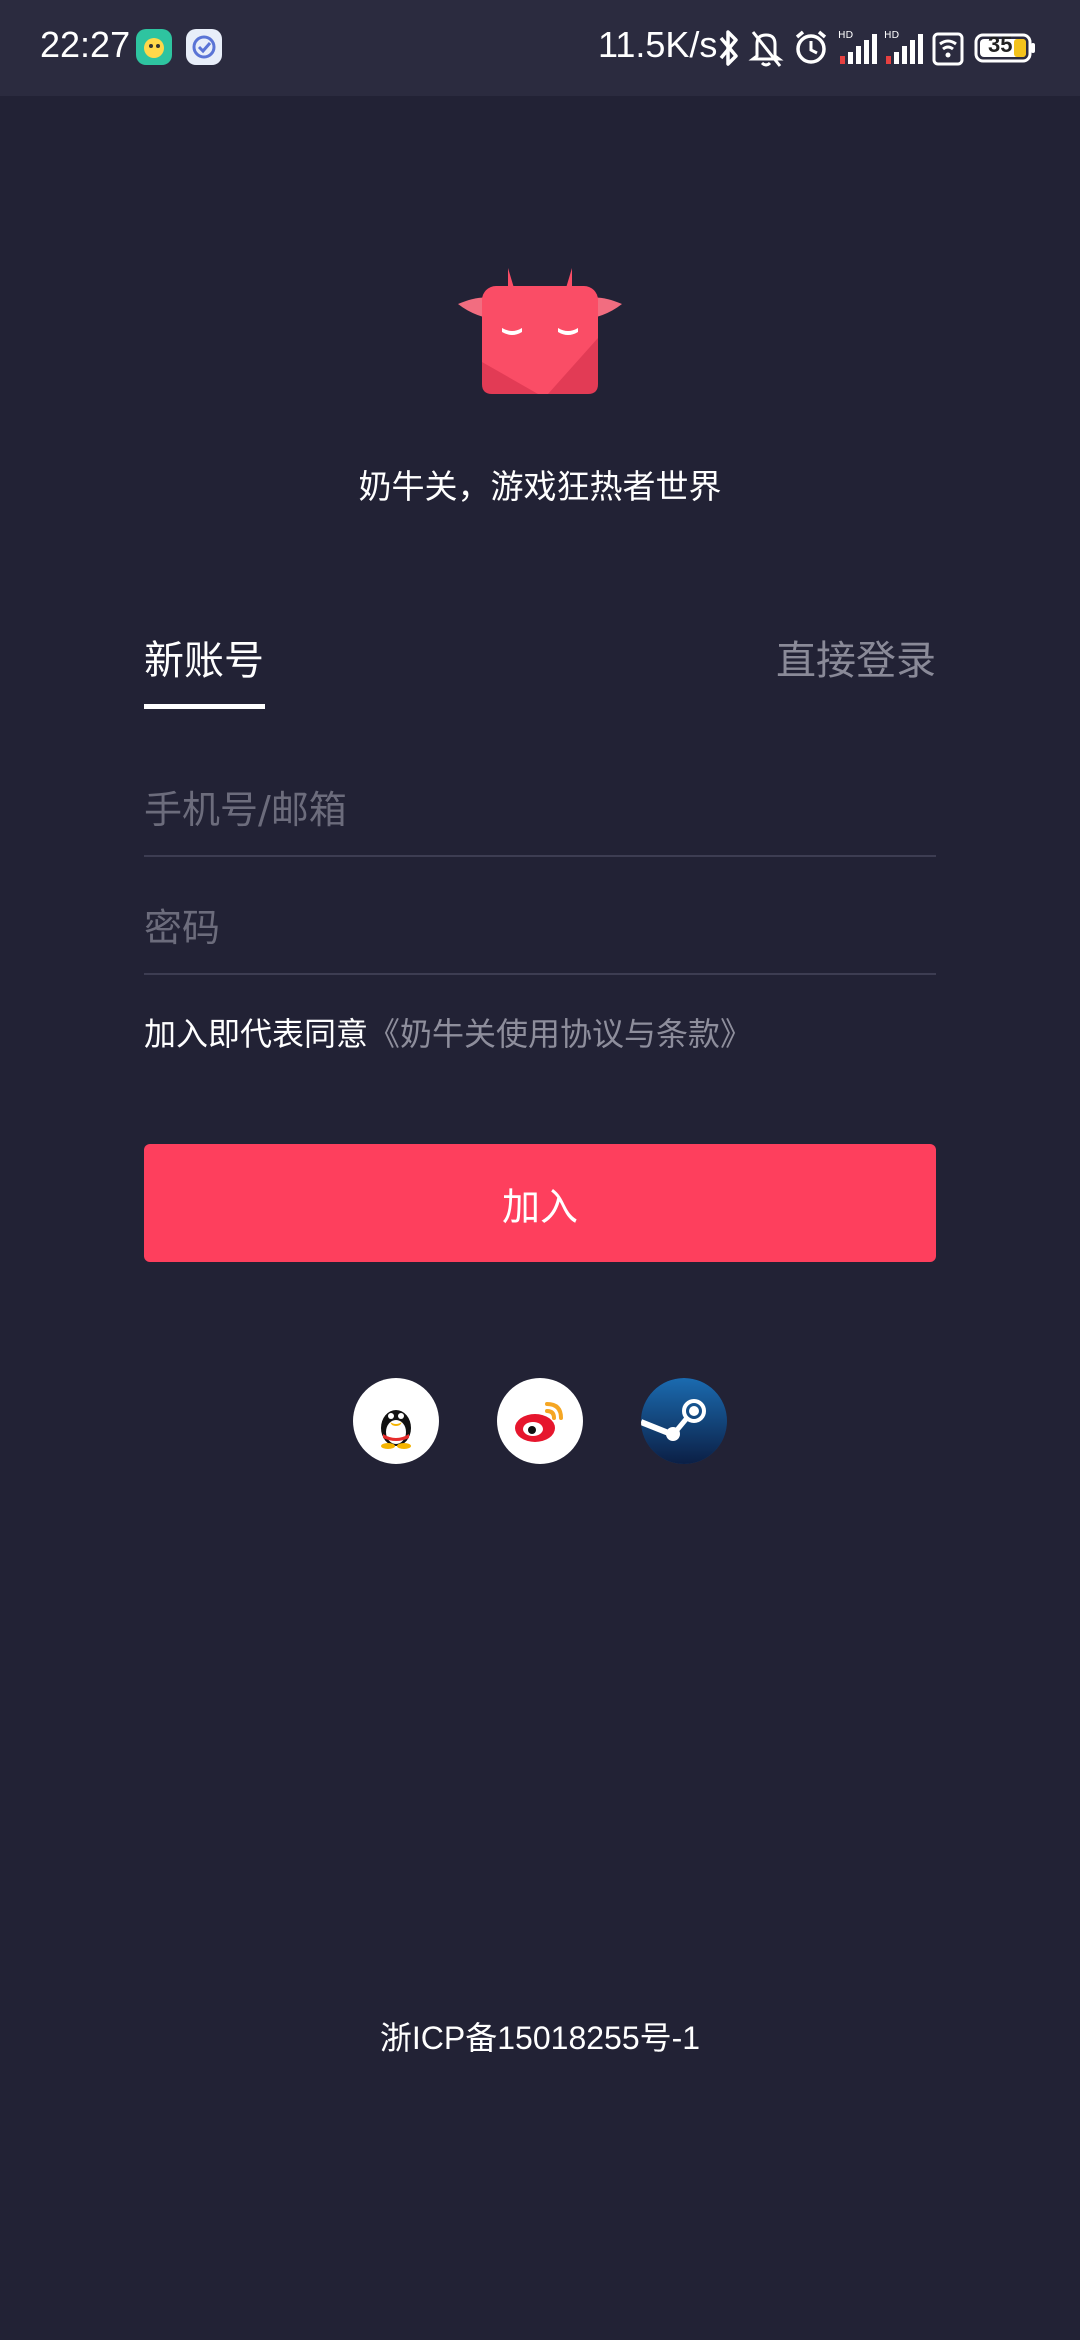  I want to click on weibo-login-button, so click(540, 1421).